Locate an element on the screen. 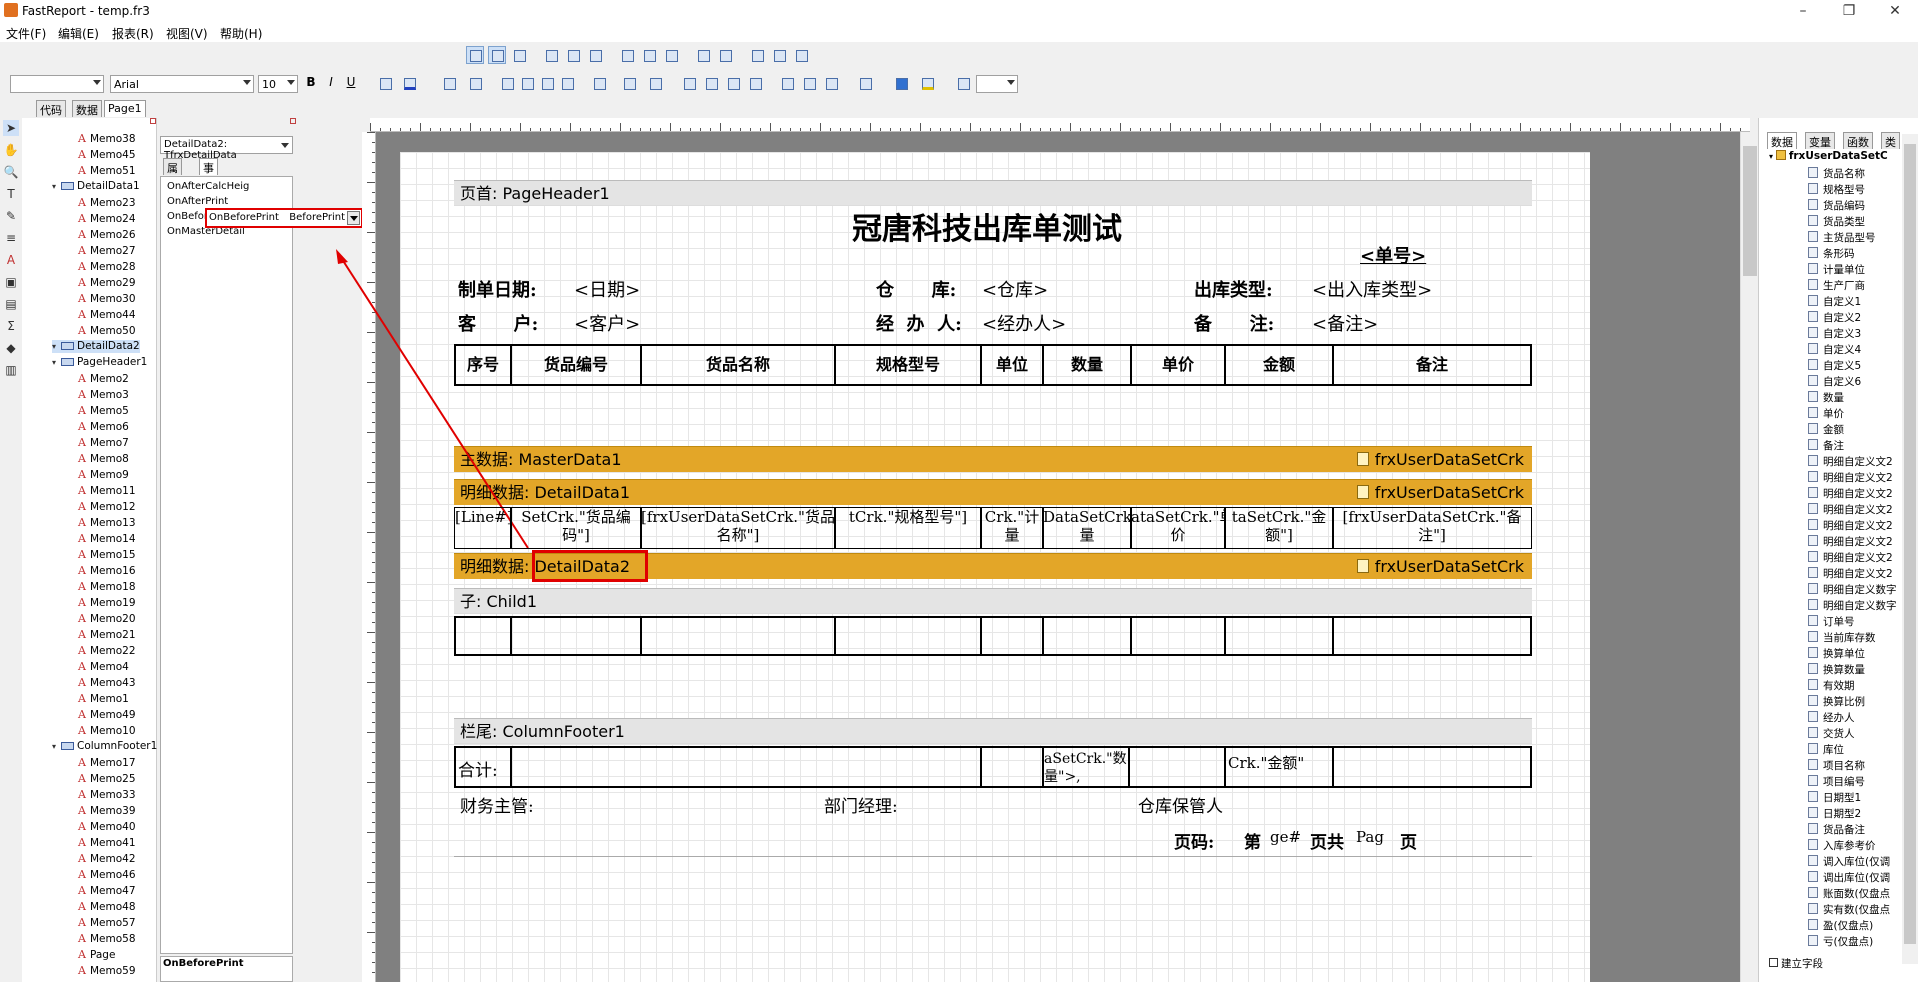 The width and height of the screenshot is (1918, 982). text-justify-button is located at coordinates (567, 83).